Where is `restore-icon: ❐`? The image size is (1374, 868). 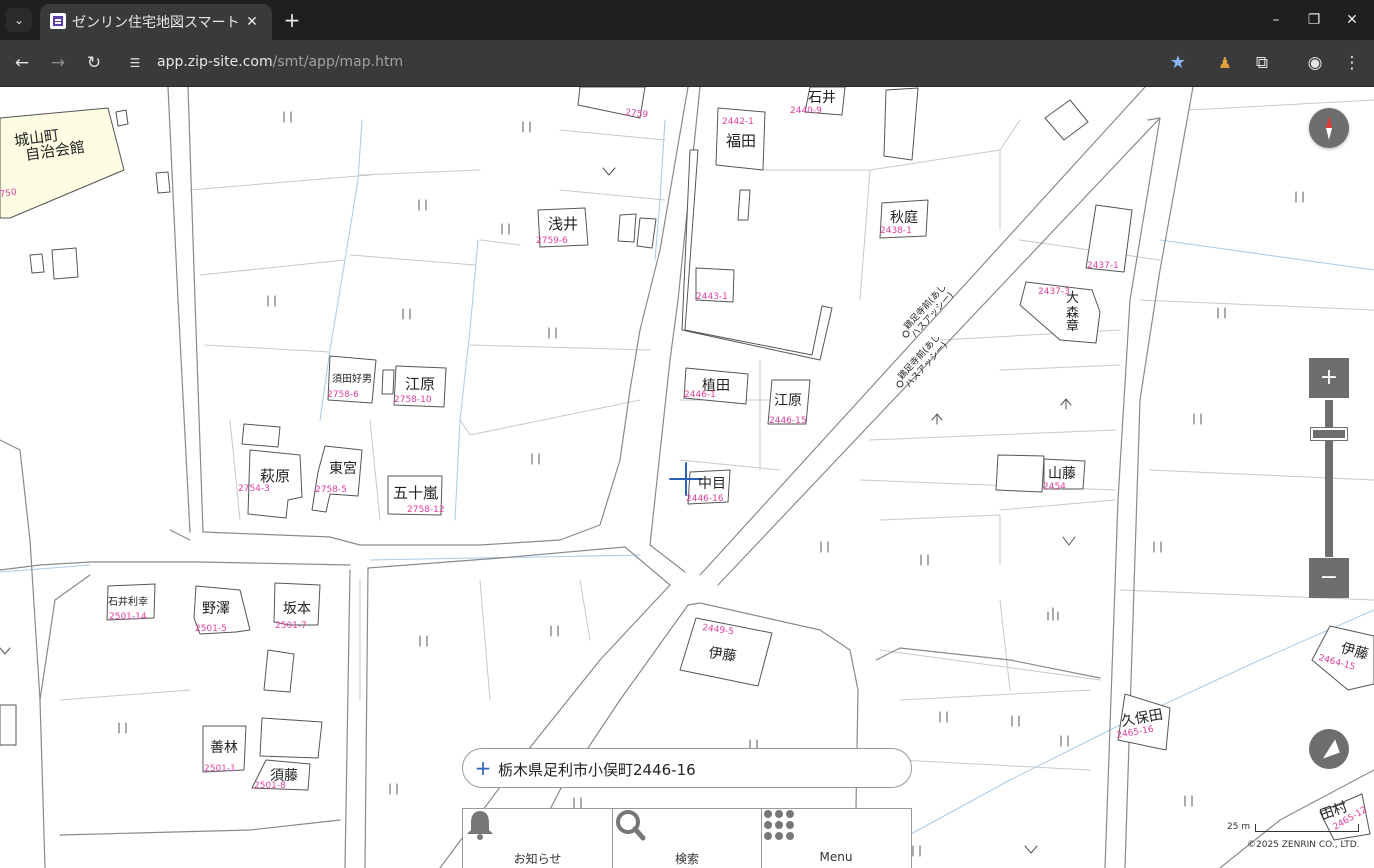
restore-icon: ❐ is located at coordinates (1314, 20).